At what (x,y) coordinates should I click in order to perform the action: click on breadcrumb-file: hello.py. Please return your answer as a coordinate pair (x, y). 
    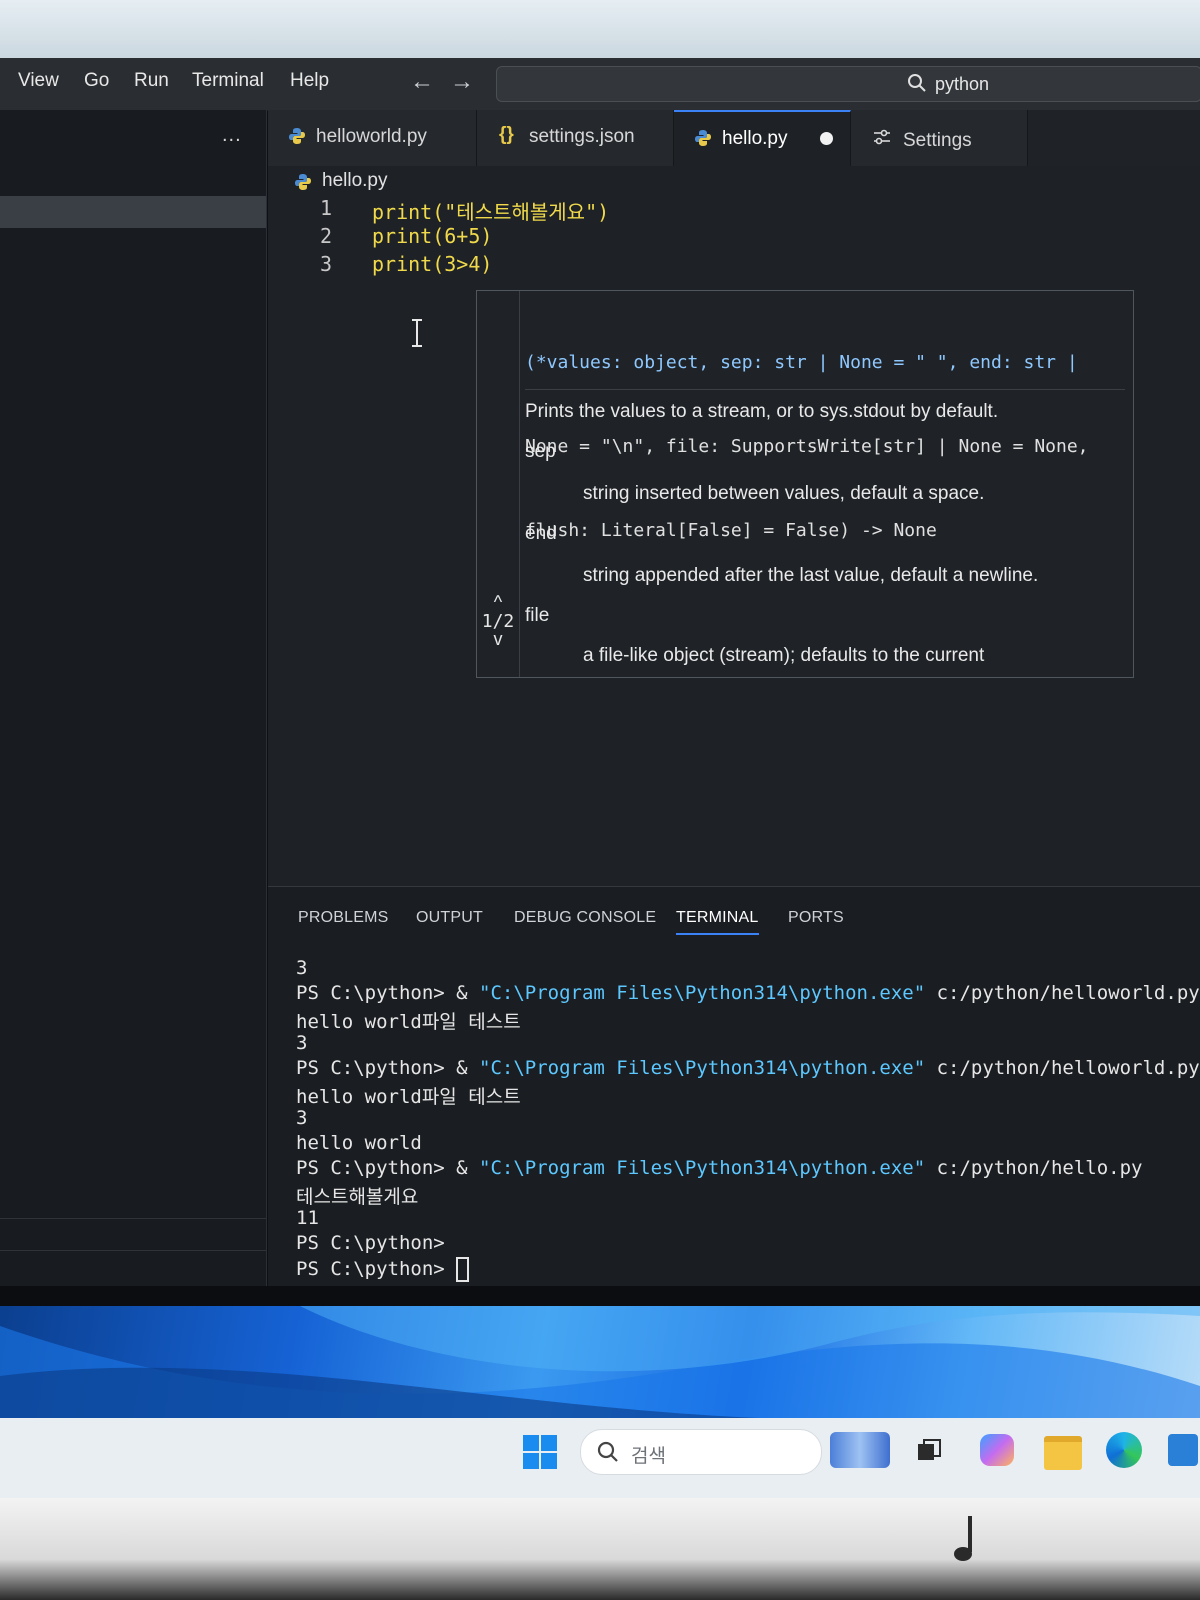
    Looking at the image, I should click on (355, 180).